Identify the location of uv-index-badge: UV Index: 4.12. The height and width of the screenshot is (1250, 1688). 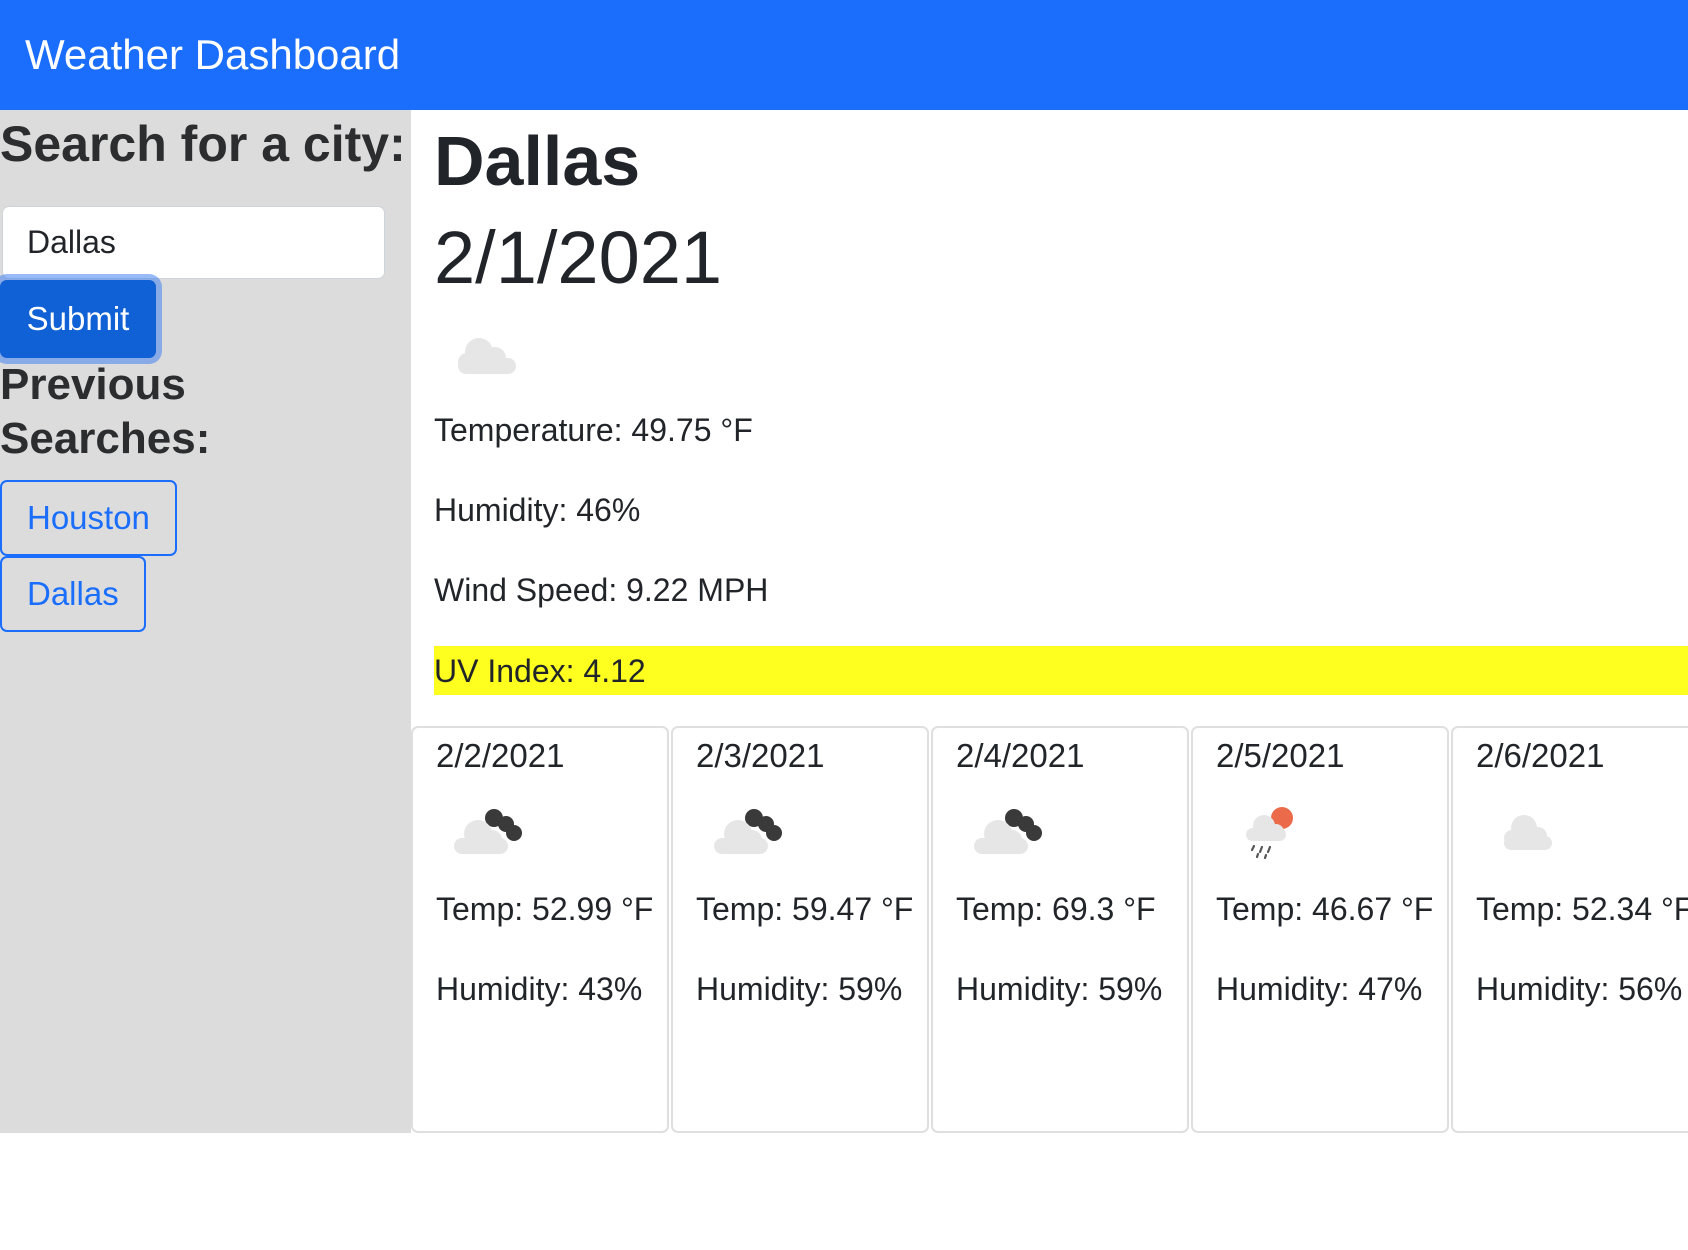
(1061, 670).